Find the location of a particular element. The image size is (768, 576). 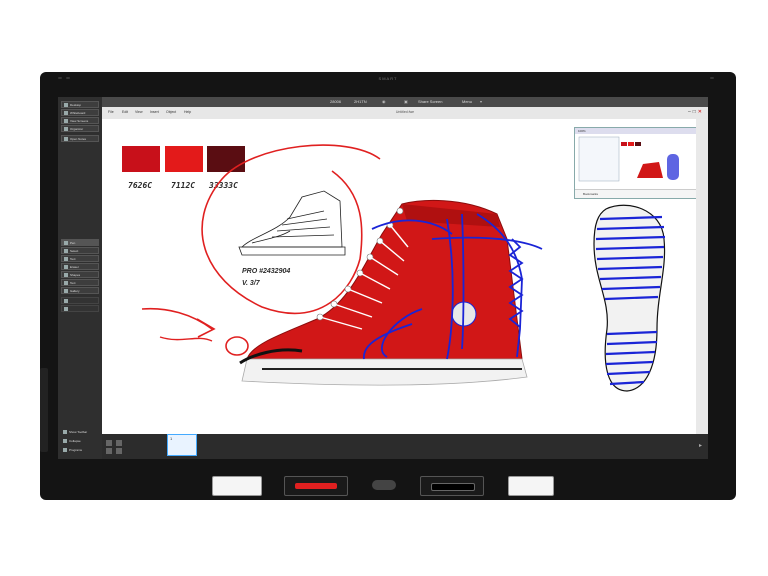

tool-text-2: Text is located at coordinates (80, 282).